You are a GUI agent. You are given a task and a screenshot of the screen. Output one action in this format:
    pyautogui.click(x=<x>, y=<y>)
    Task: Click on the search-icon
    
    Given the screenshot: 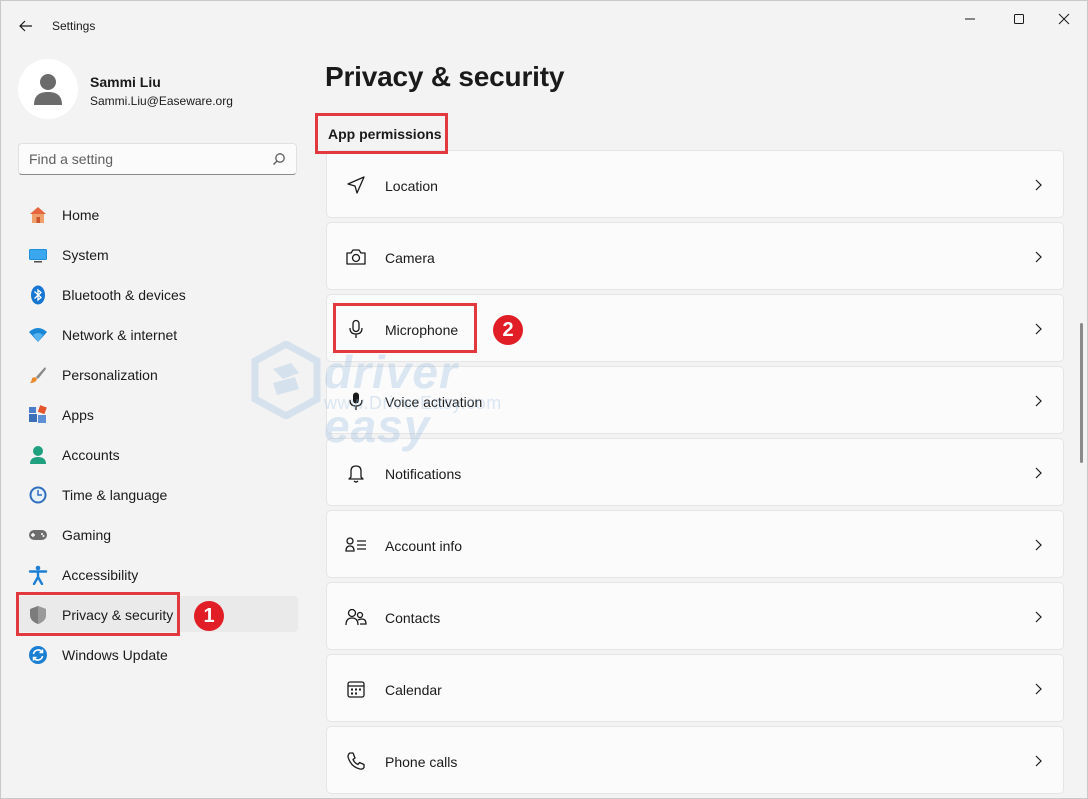 What is the action you would take?
    pyautogui.click(x=279, y=159)
    